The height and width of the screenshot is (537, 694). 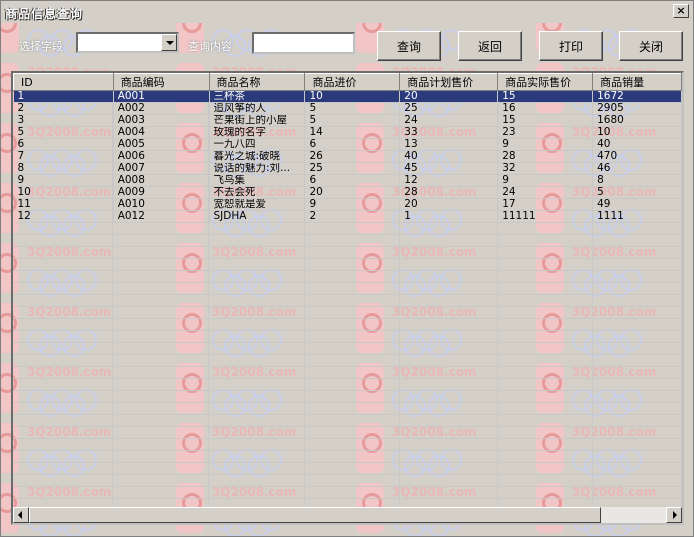 I want to click on table-row: 1 A001 三杯茶 10 20 15 1672, so click(x=347, y=96).